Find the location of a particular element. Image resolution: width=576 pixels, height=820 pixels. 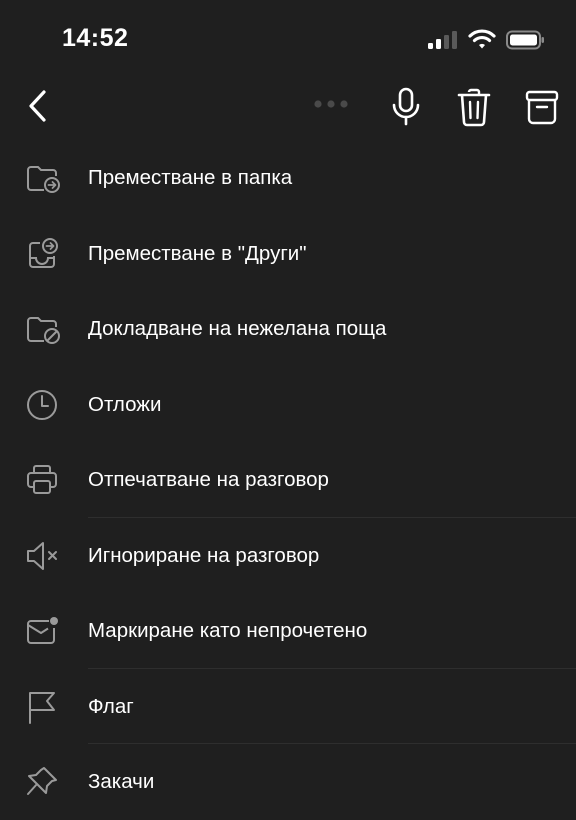

menu-item-report-junk: Докладване на нежелана поща is located at coordinates (288, 329).